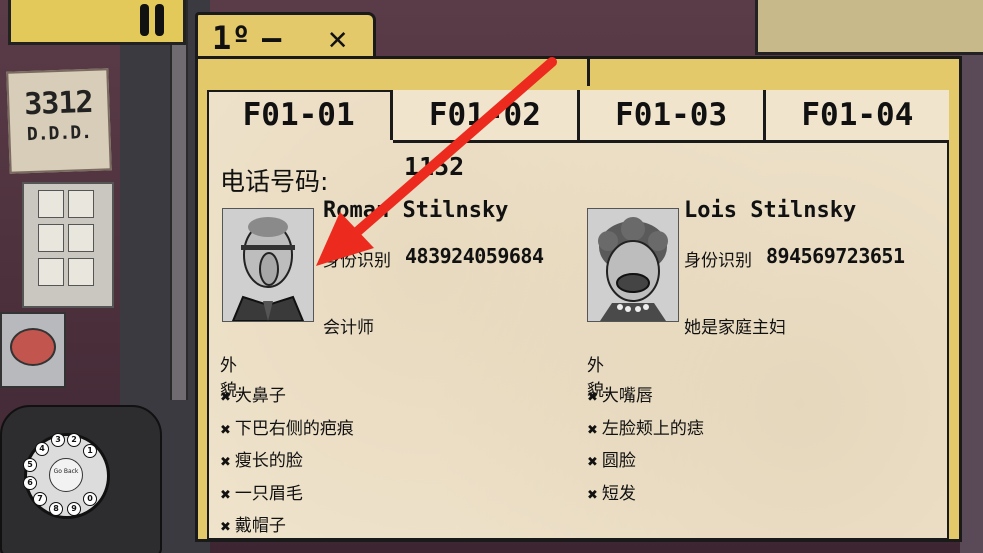 This screenshot has width=983, height=553. What do you see at coordinates (253, 526) in the screenshot?
I see `trait-item: ✖ 戴帽子` at bounding box center [253, 526].